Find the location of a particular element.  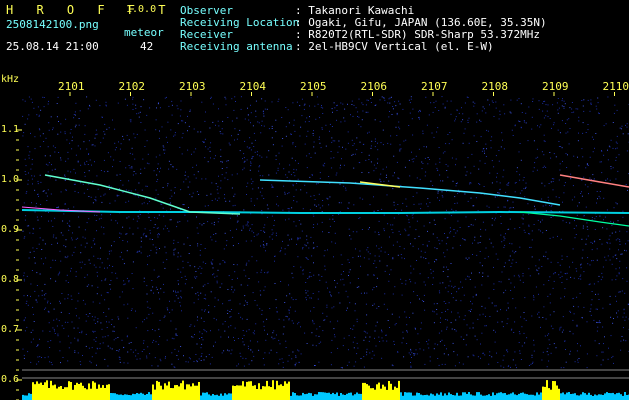

counter-label: meteor is located at coordinates (144, 32).